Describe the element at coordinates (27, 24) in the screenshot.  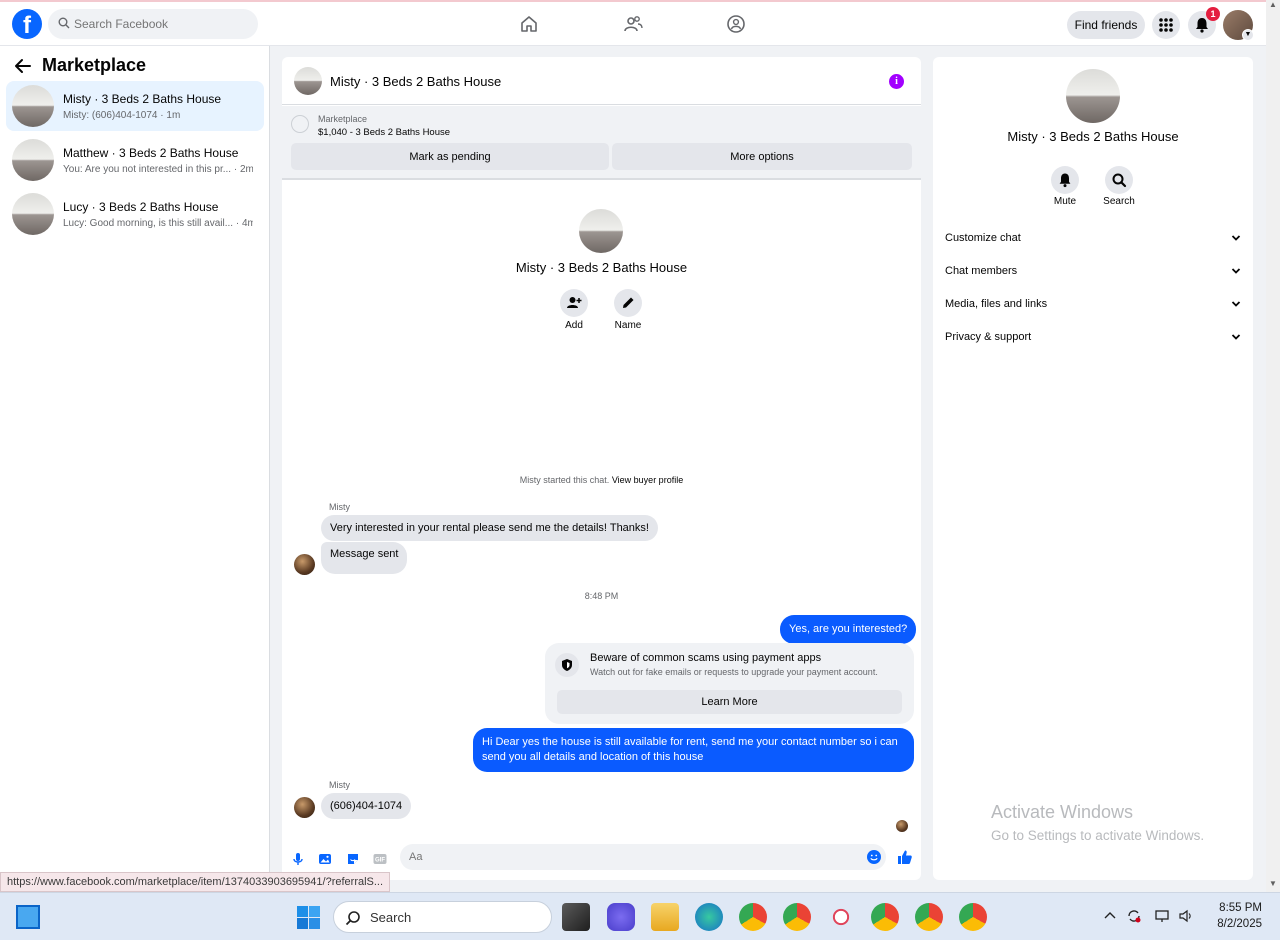
I see `facebook-logo: f` at that location.